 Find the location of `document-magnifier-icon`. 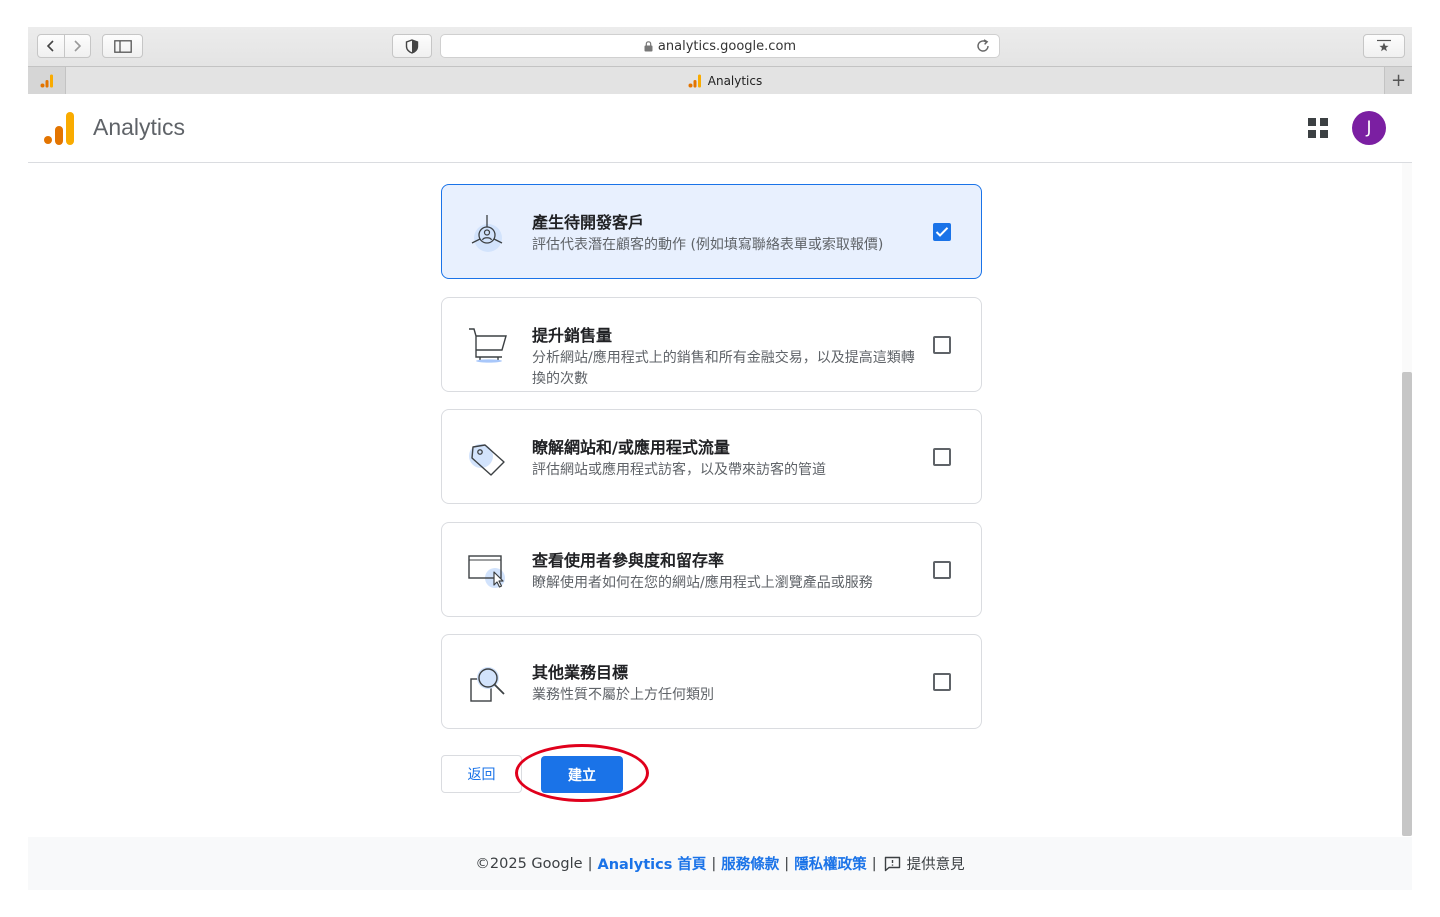

document-magnifier-icon is located at coordinates (487, 684).